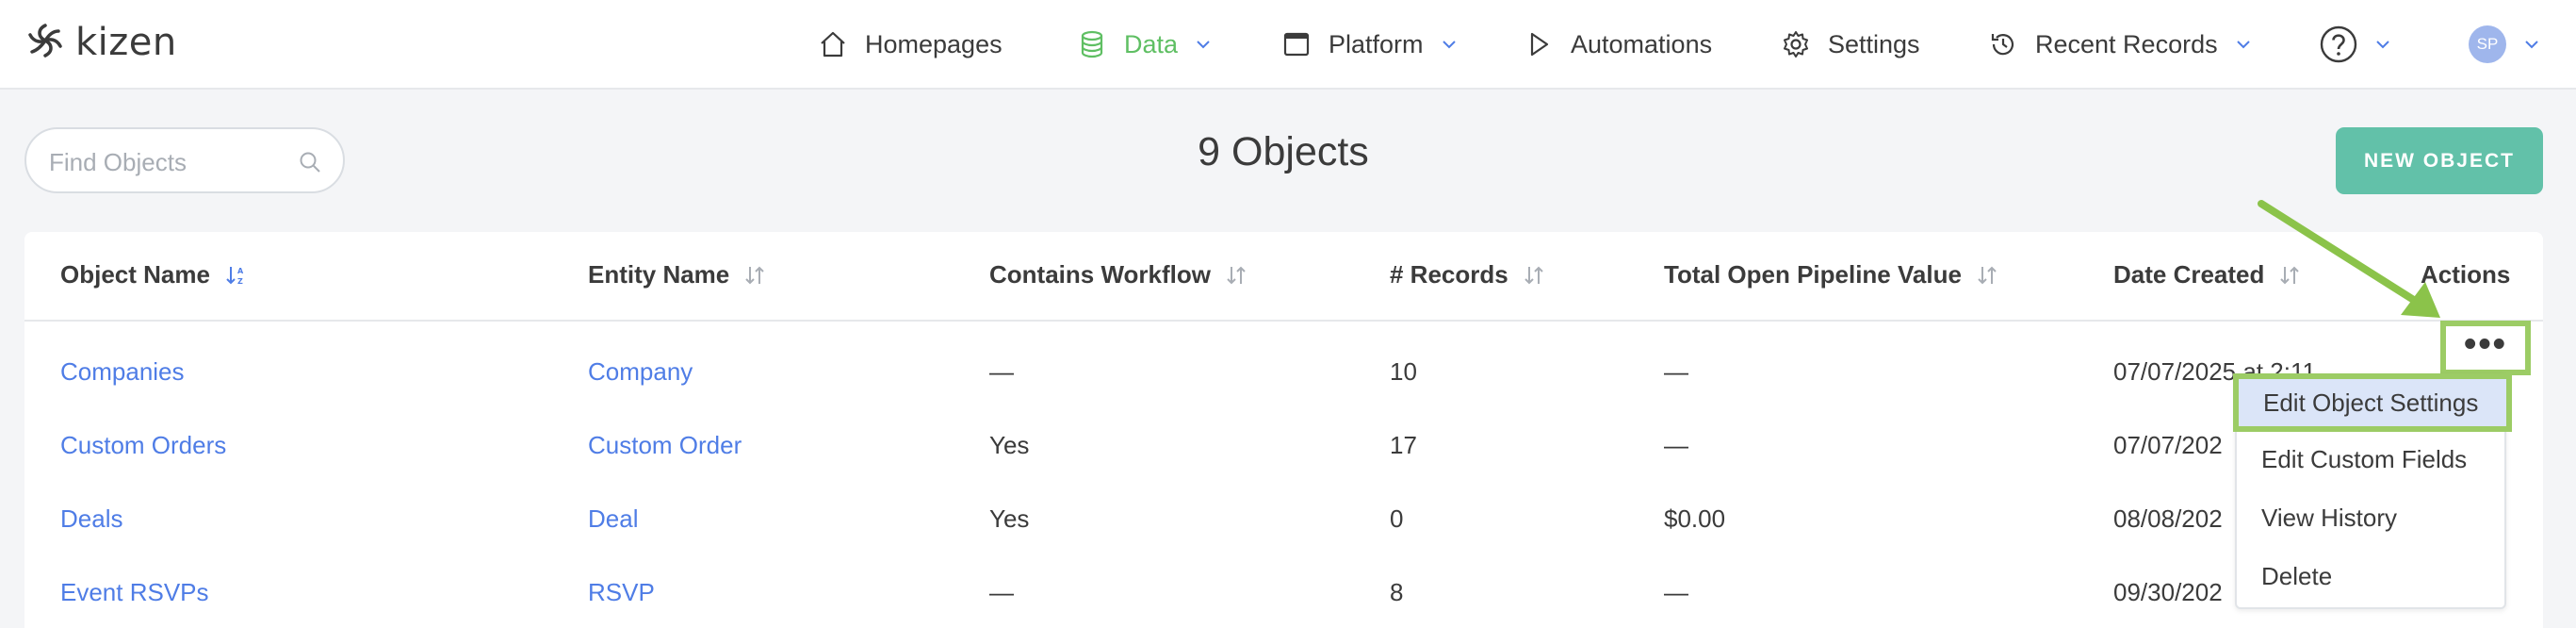  Describe the element at coordinates (2126, 43) in the screenshot. I see `nav-recent-records-label: Recent Records` at that location.